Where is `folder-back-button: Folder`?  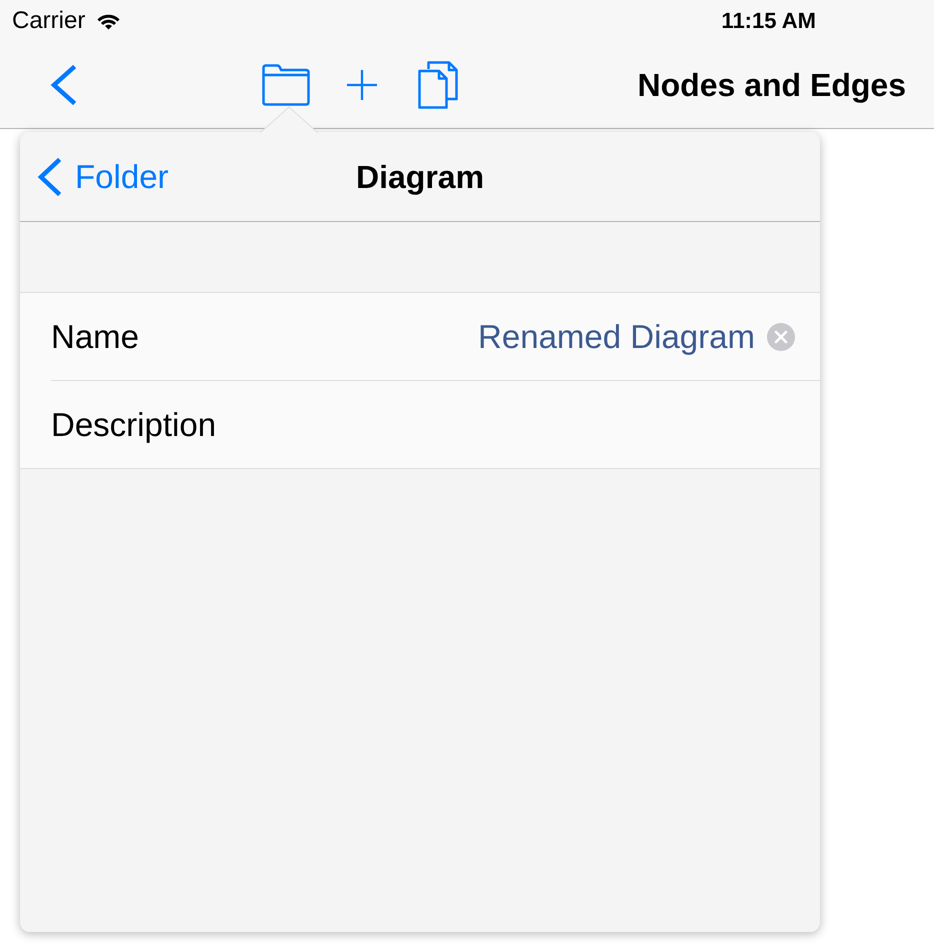 folder-back-button: Folder is located at coordinates (103, 177).